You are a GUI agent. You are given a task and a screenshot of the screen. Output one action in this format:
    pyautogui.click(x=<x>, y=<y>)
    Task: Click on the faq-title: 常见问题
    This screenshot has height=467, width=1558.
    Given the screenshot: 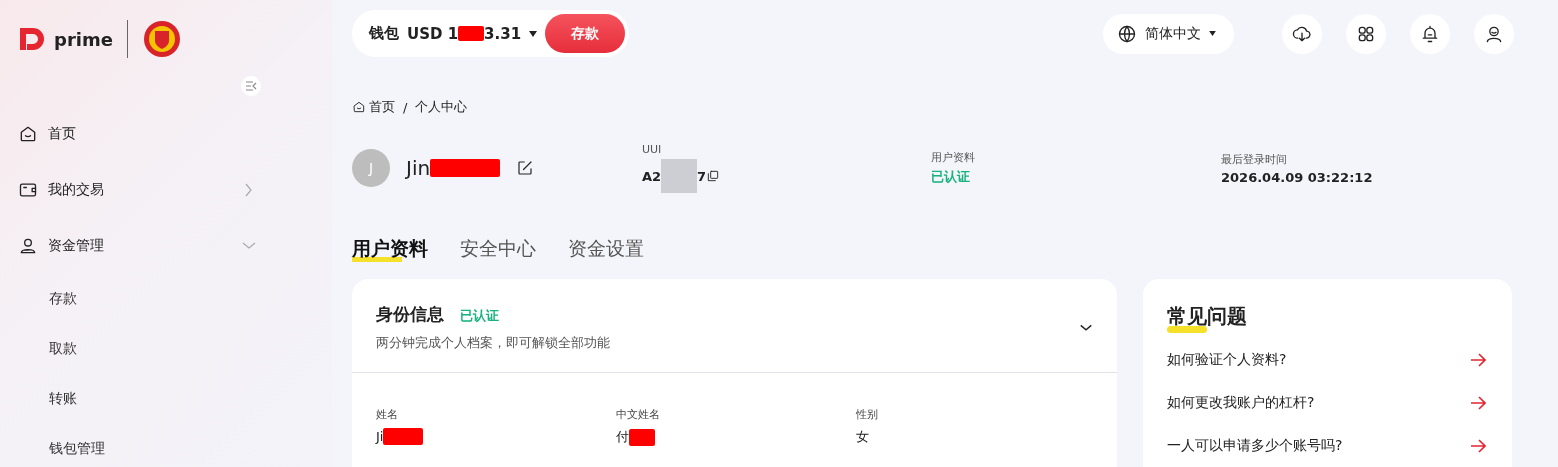 What is the action you would take?
    pyautogui.click(x=1207, y=316)
    